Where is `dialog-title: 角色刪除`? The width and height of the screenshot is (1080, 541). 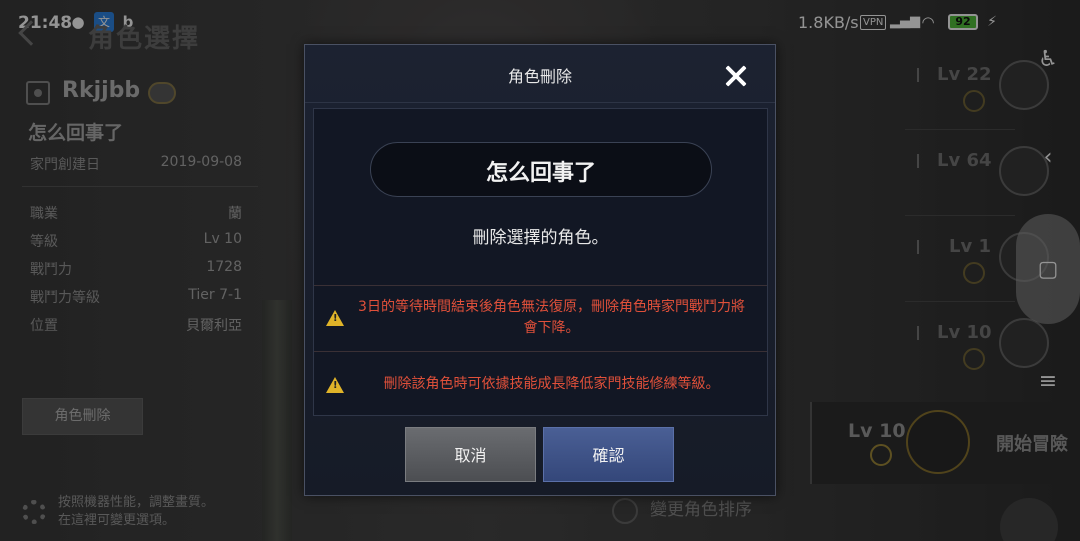 dialog-title: 角色刪除 is located at coordinates (539, 76).